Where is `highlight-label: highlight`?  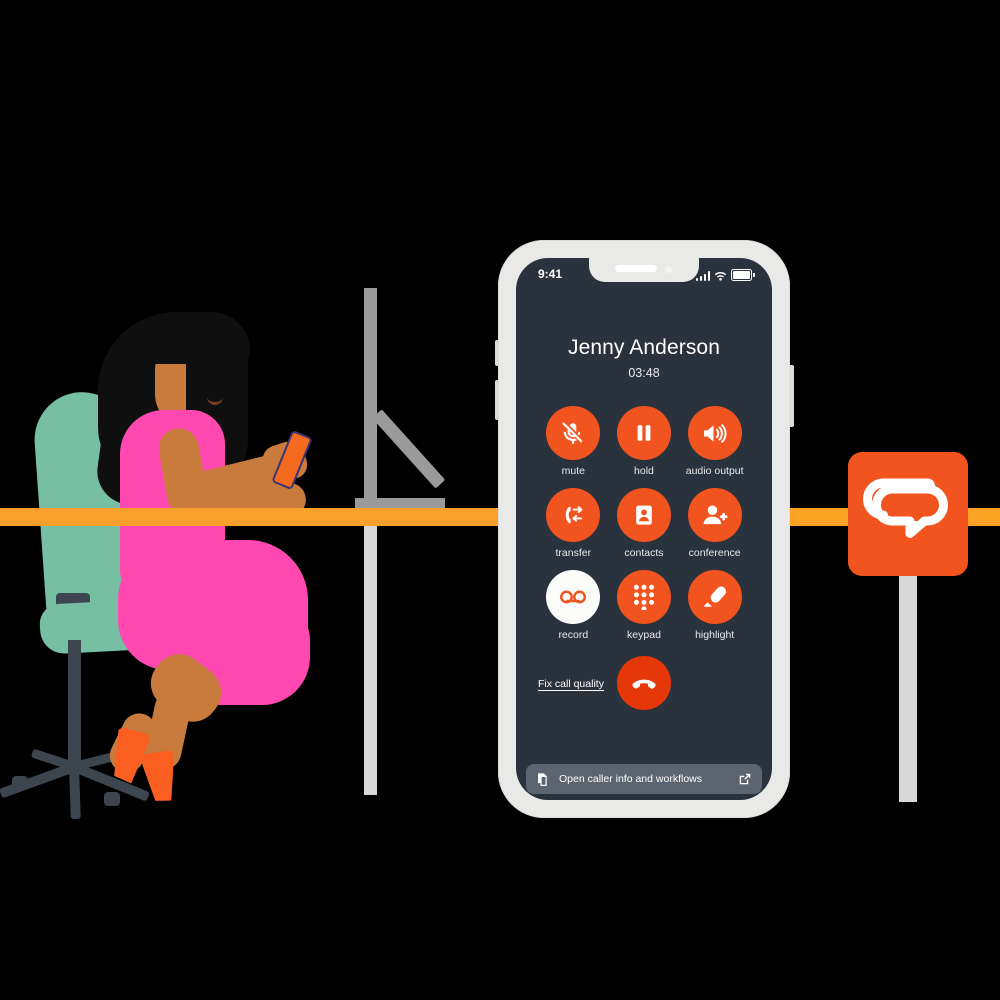
highlight-label: highlight is located at coordinates (715, 635).